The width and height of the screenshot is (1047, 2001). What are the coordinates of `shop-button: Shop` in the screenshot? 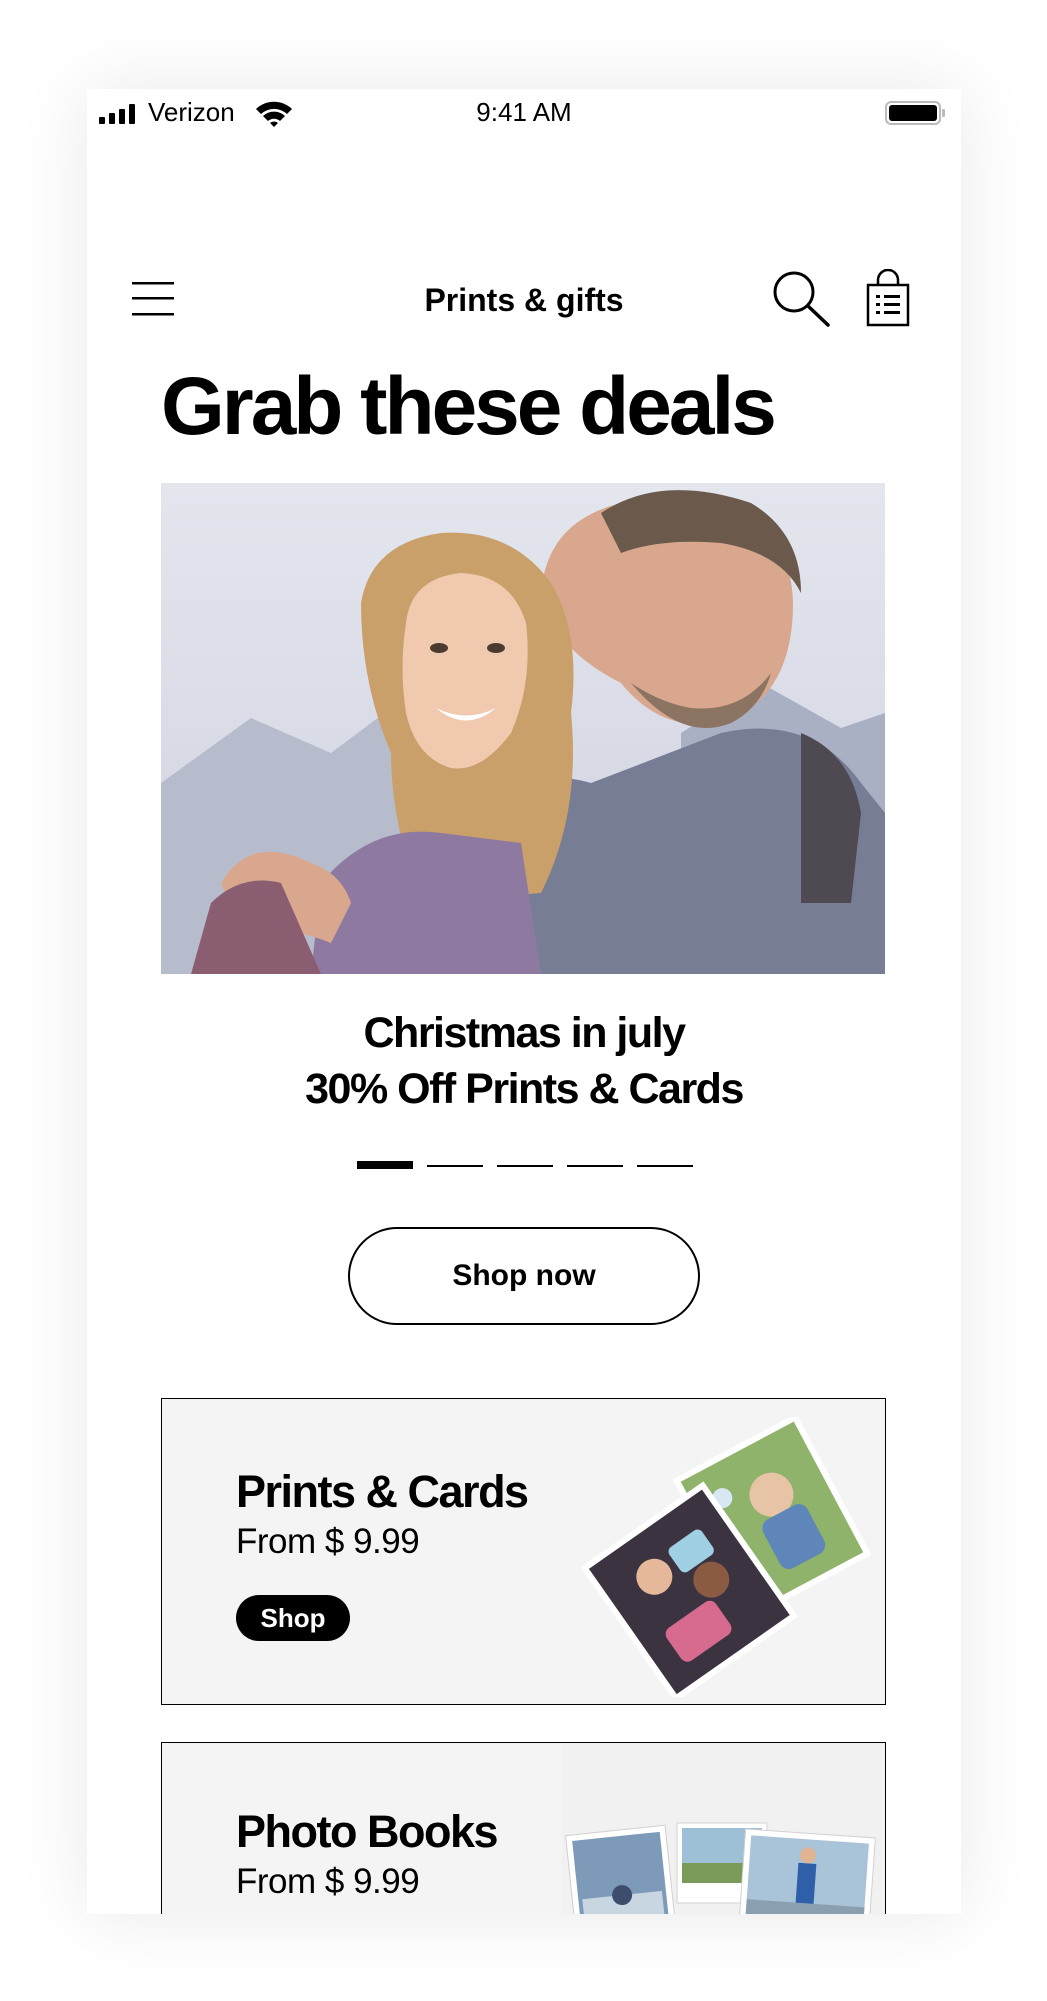 It's located at (293, 1618).